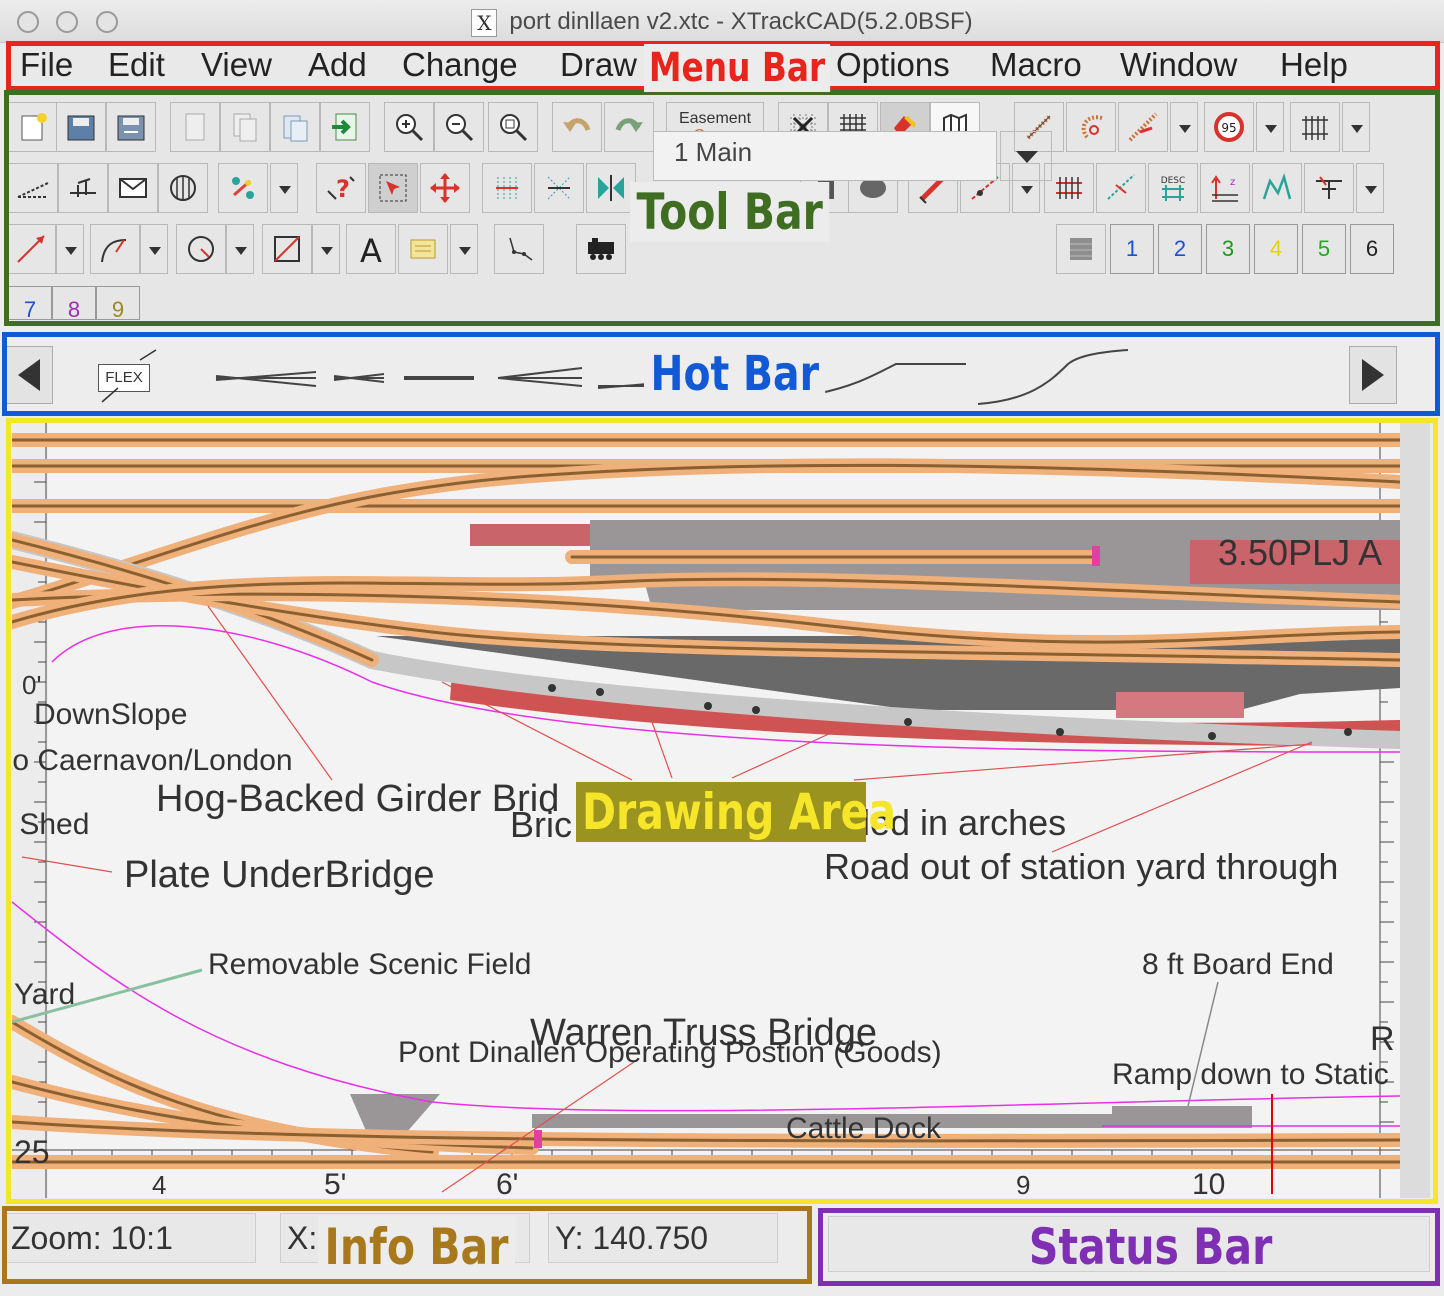  I want to click on run-trains-button, so click(601, 249).